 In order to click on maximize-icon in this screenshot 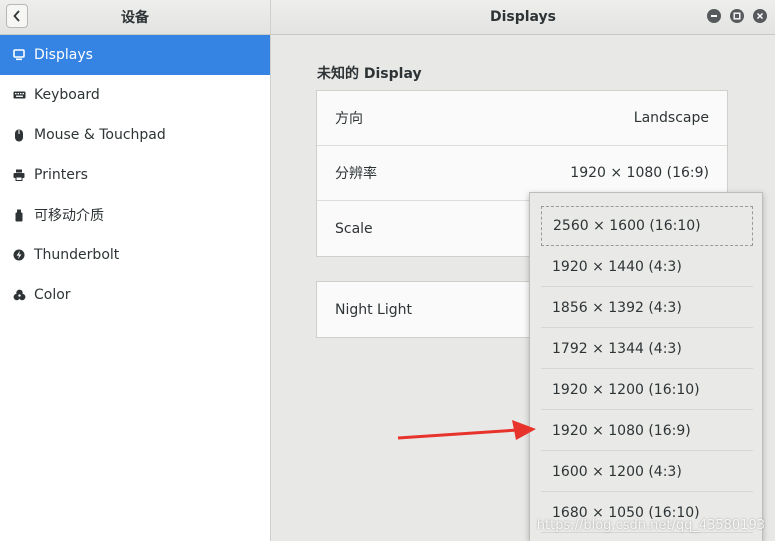, I will do `click(737, 16)`.